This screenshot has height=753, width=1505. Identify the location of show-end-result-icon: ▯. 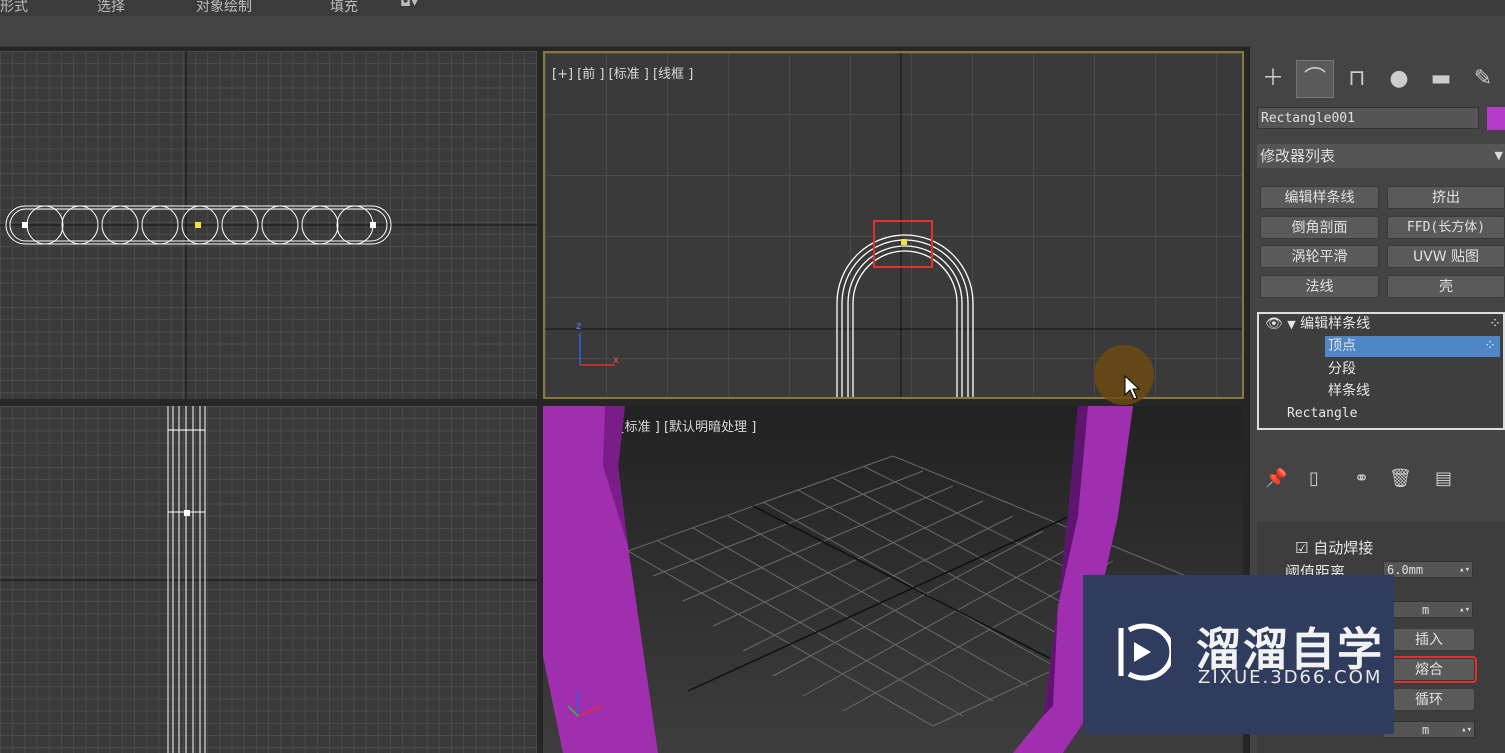
(1314, 478).